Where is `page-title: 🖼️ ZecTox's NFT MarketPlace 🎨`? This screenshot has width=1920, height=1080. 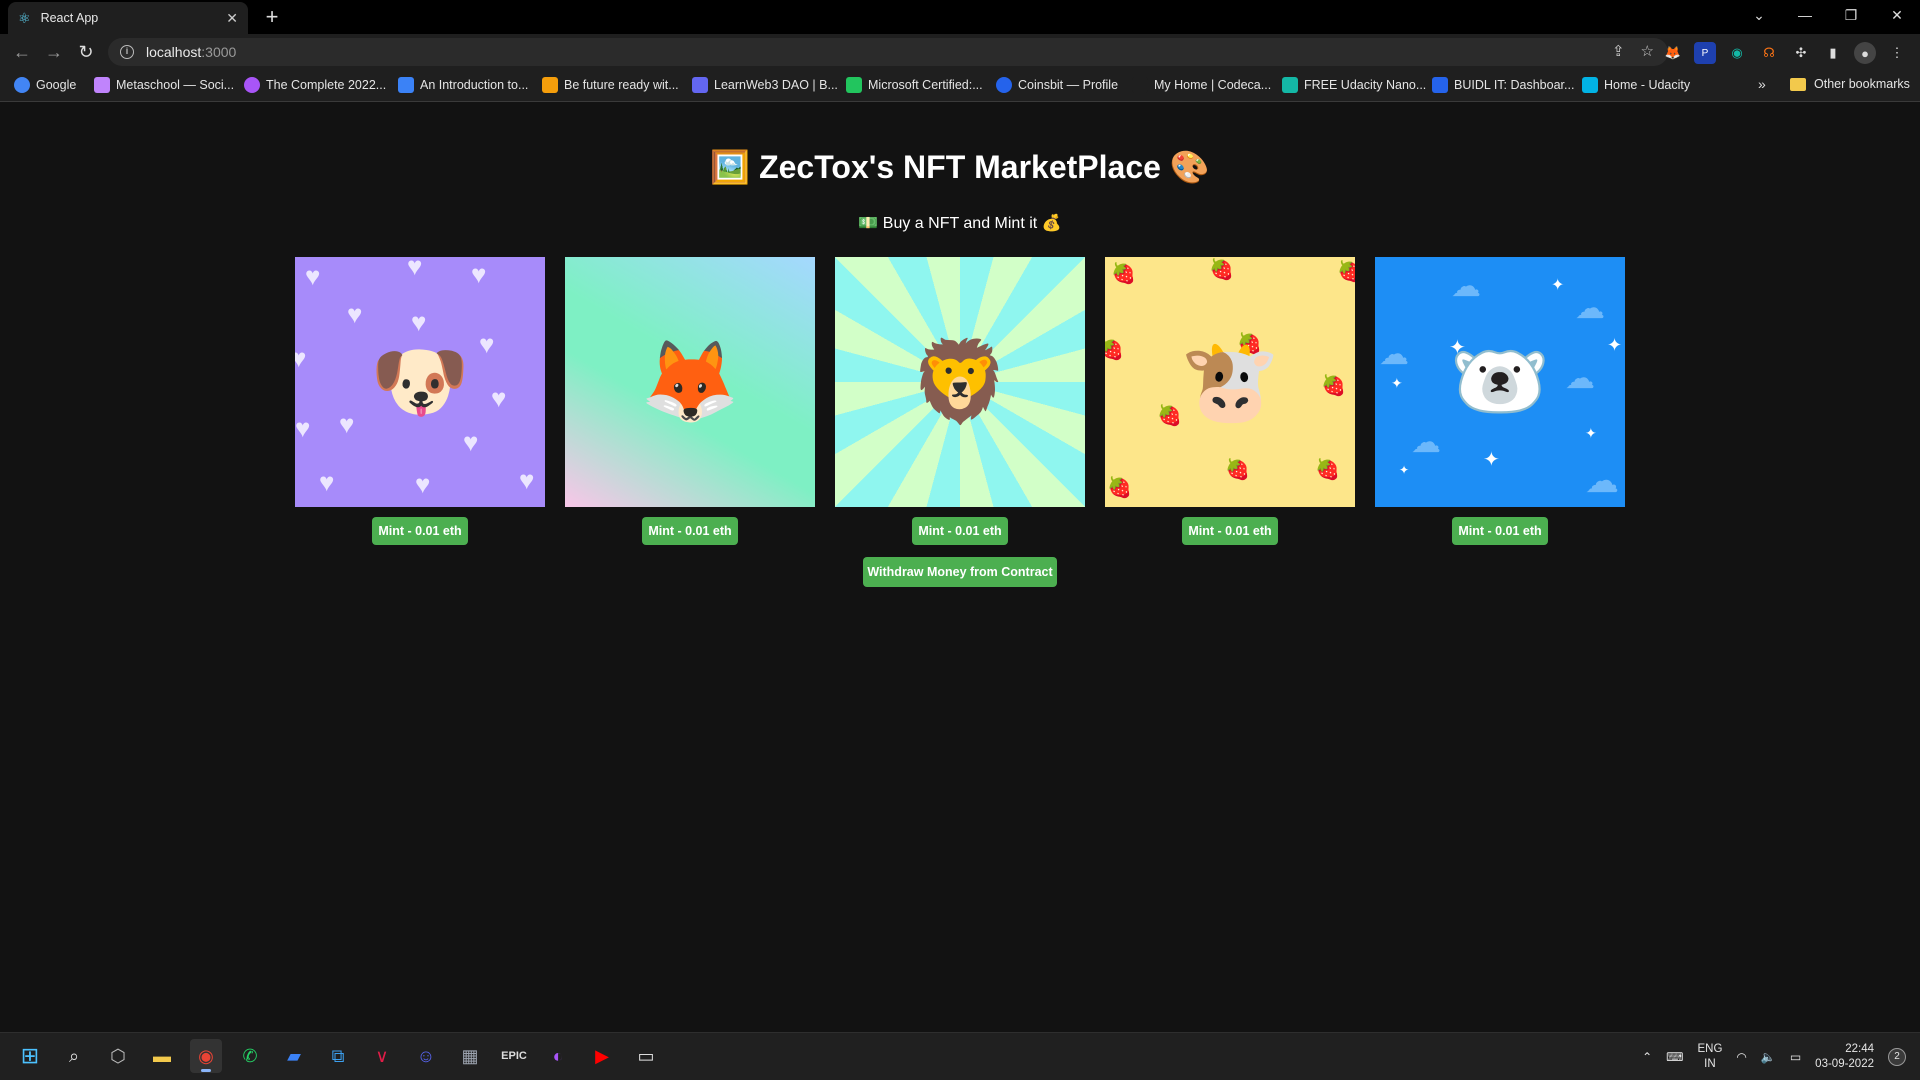
page-title: 🖼️ ZecTox's NFT MarketPlace 🎨 is located at coordinates (960, 167).